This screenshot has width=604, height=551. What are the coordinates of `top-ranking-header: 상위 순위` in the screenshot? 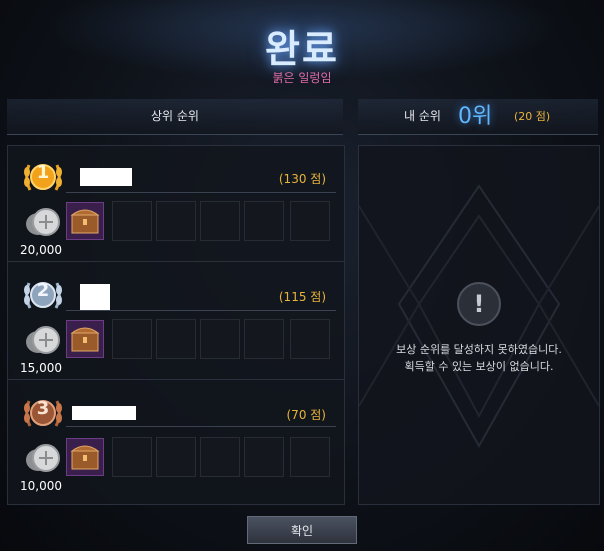 It's located at (175, 117).